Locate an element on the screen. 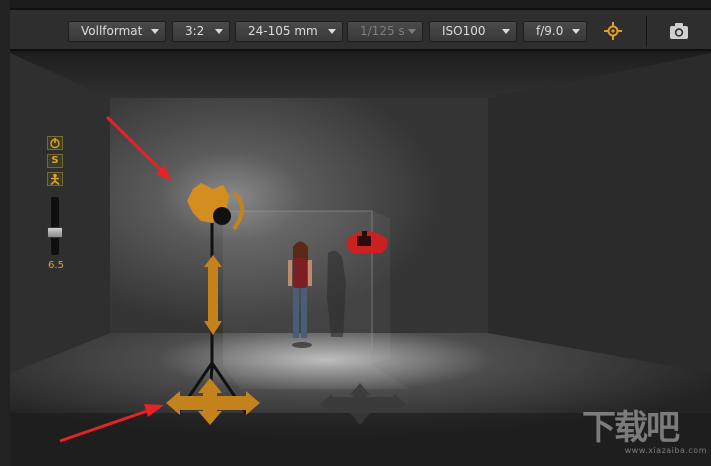 This screenshot has height=466, width=711. person-icon is located at coordinates (55, 179).